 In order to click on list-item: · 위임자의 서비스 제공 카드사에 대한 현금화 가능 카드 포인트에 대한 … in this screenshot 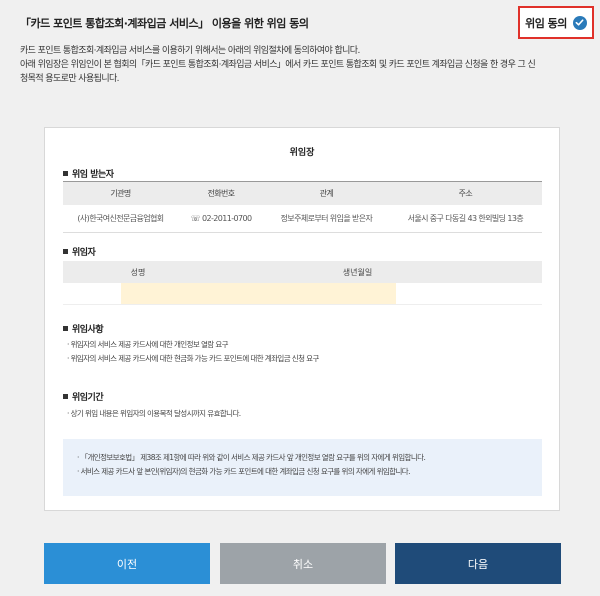, I will do `click(193, 358)`.